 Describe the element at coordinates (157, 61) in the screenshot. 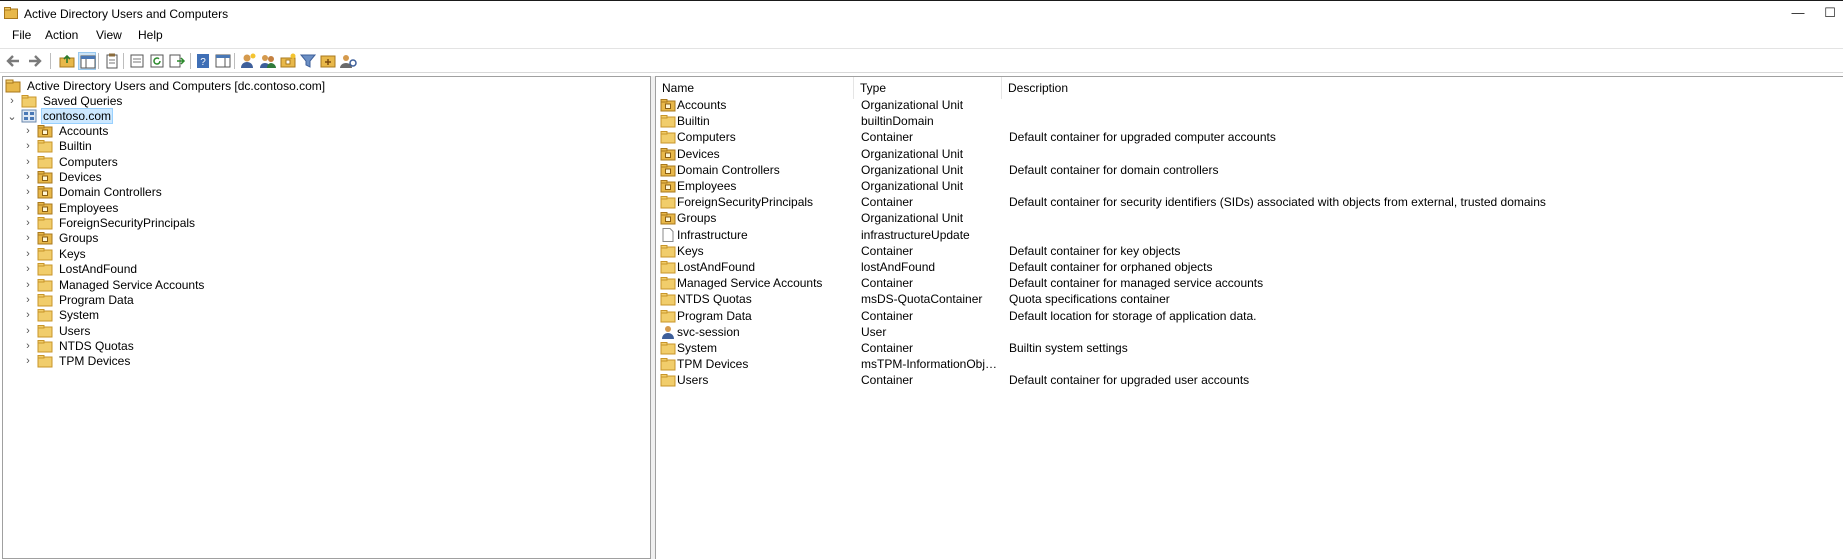

I see `refresh-icon` at that location.